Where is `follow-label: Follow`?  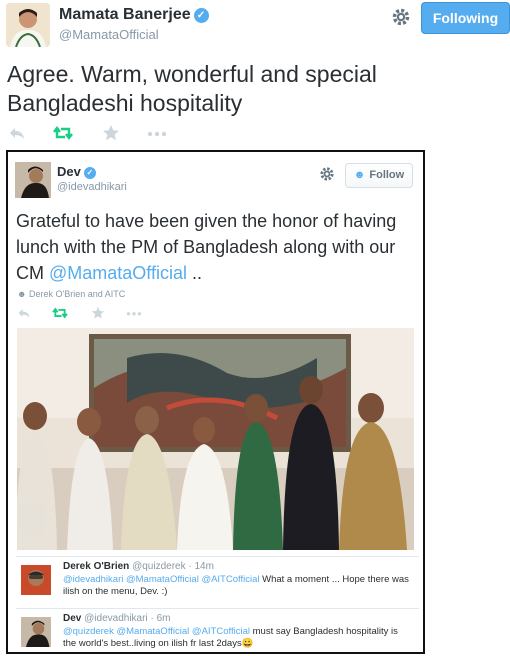 follow-label: Follow is located at coordinates (387, 175).